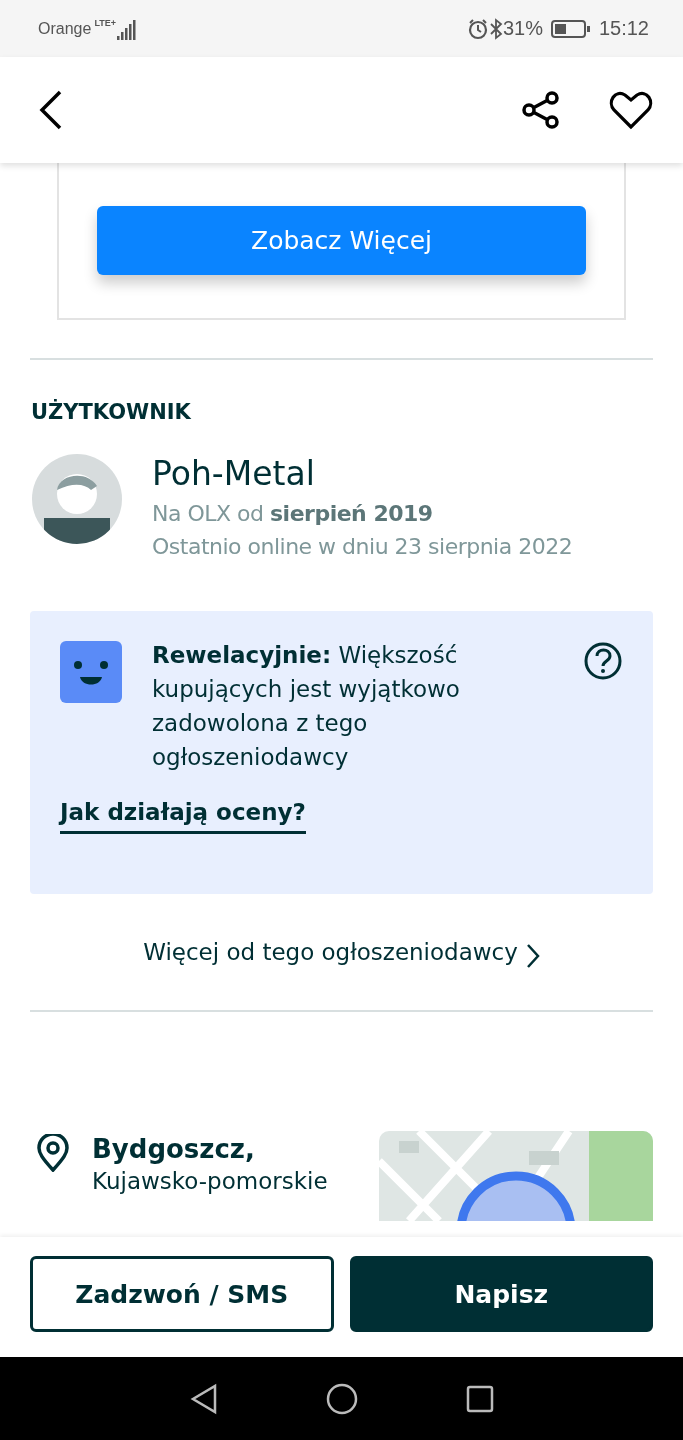 This screenshot has width=683, height=1440. What do you see at coordinates (570, 28) in the screenshot?
I see `battery-icon` at bounding box center [570, 28].